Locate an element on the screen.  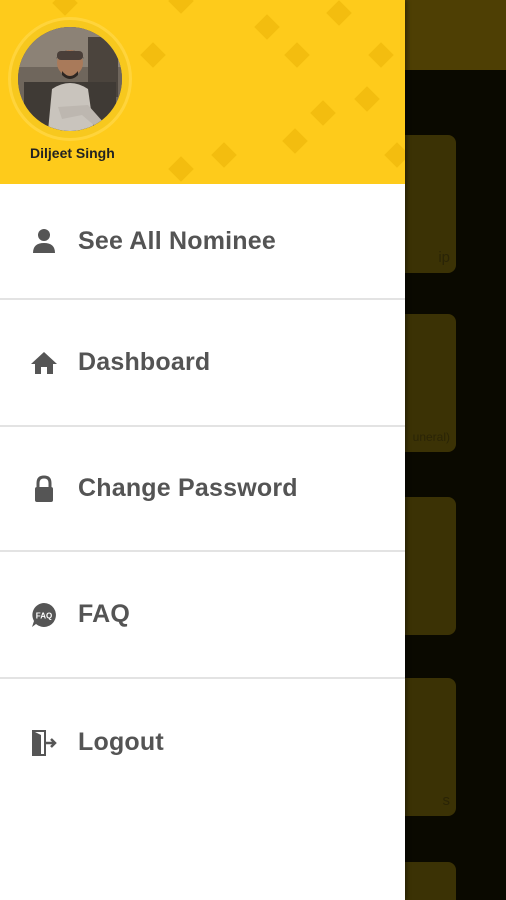
avatar-ring is located at coordinates (70, 79).